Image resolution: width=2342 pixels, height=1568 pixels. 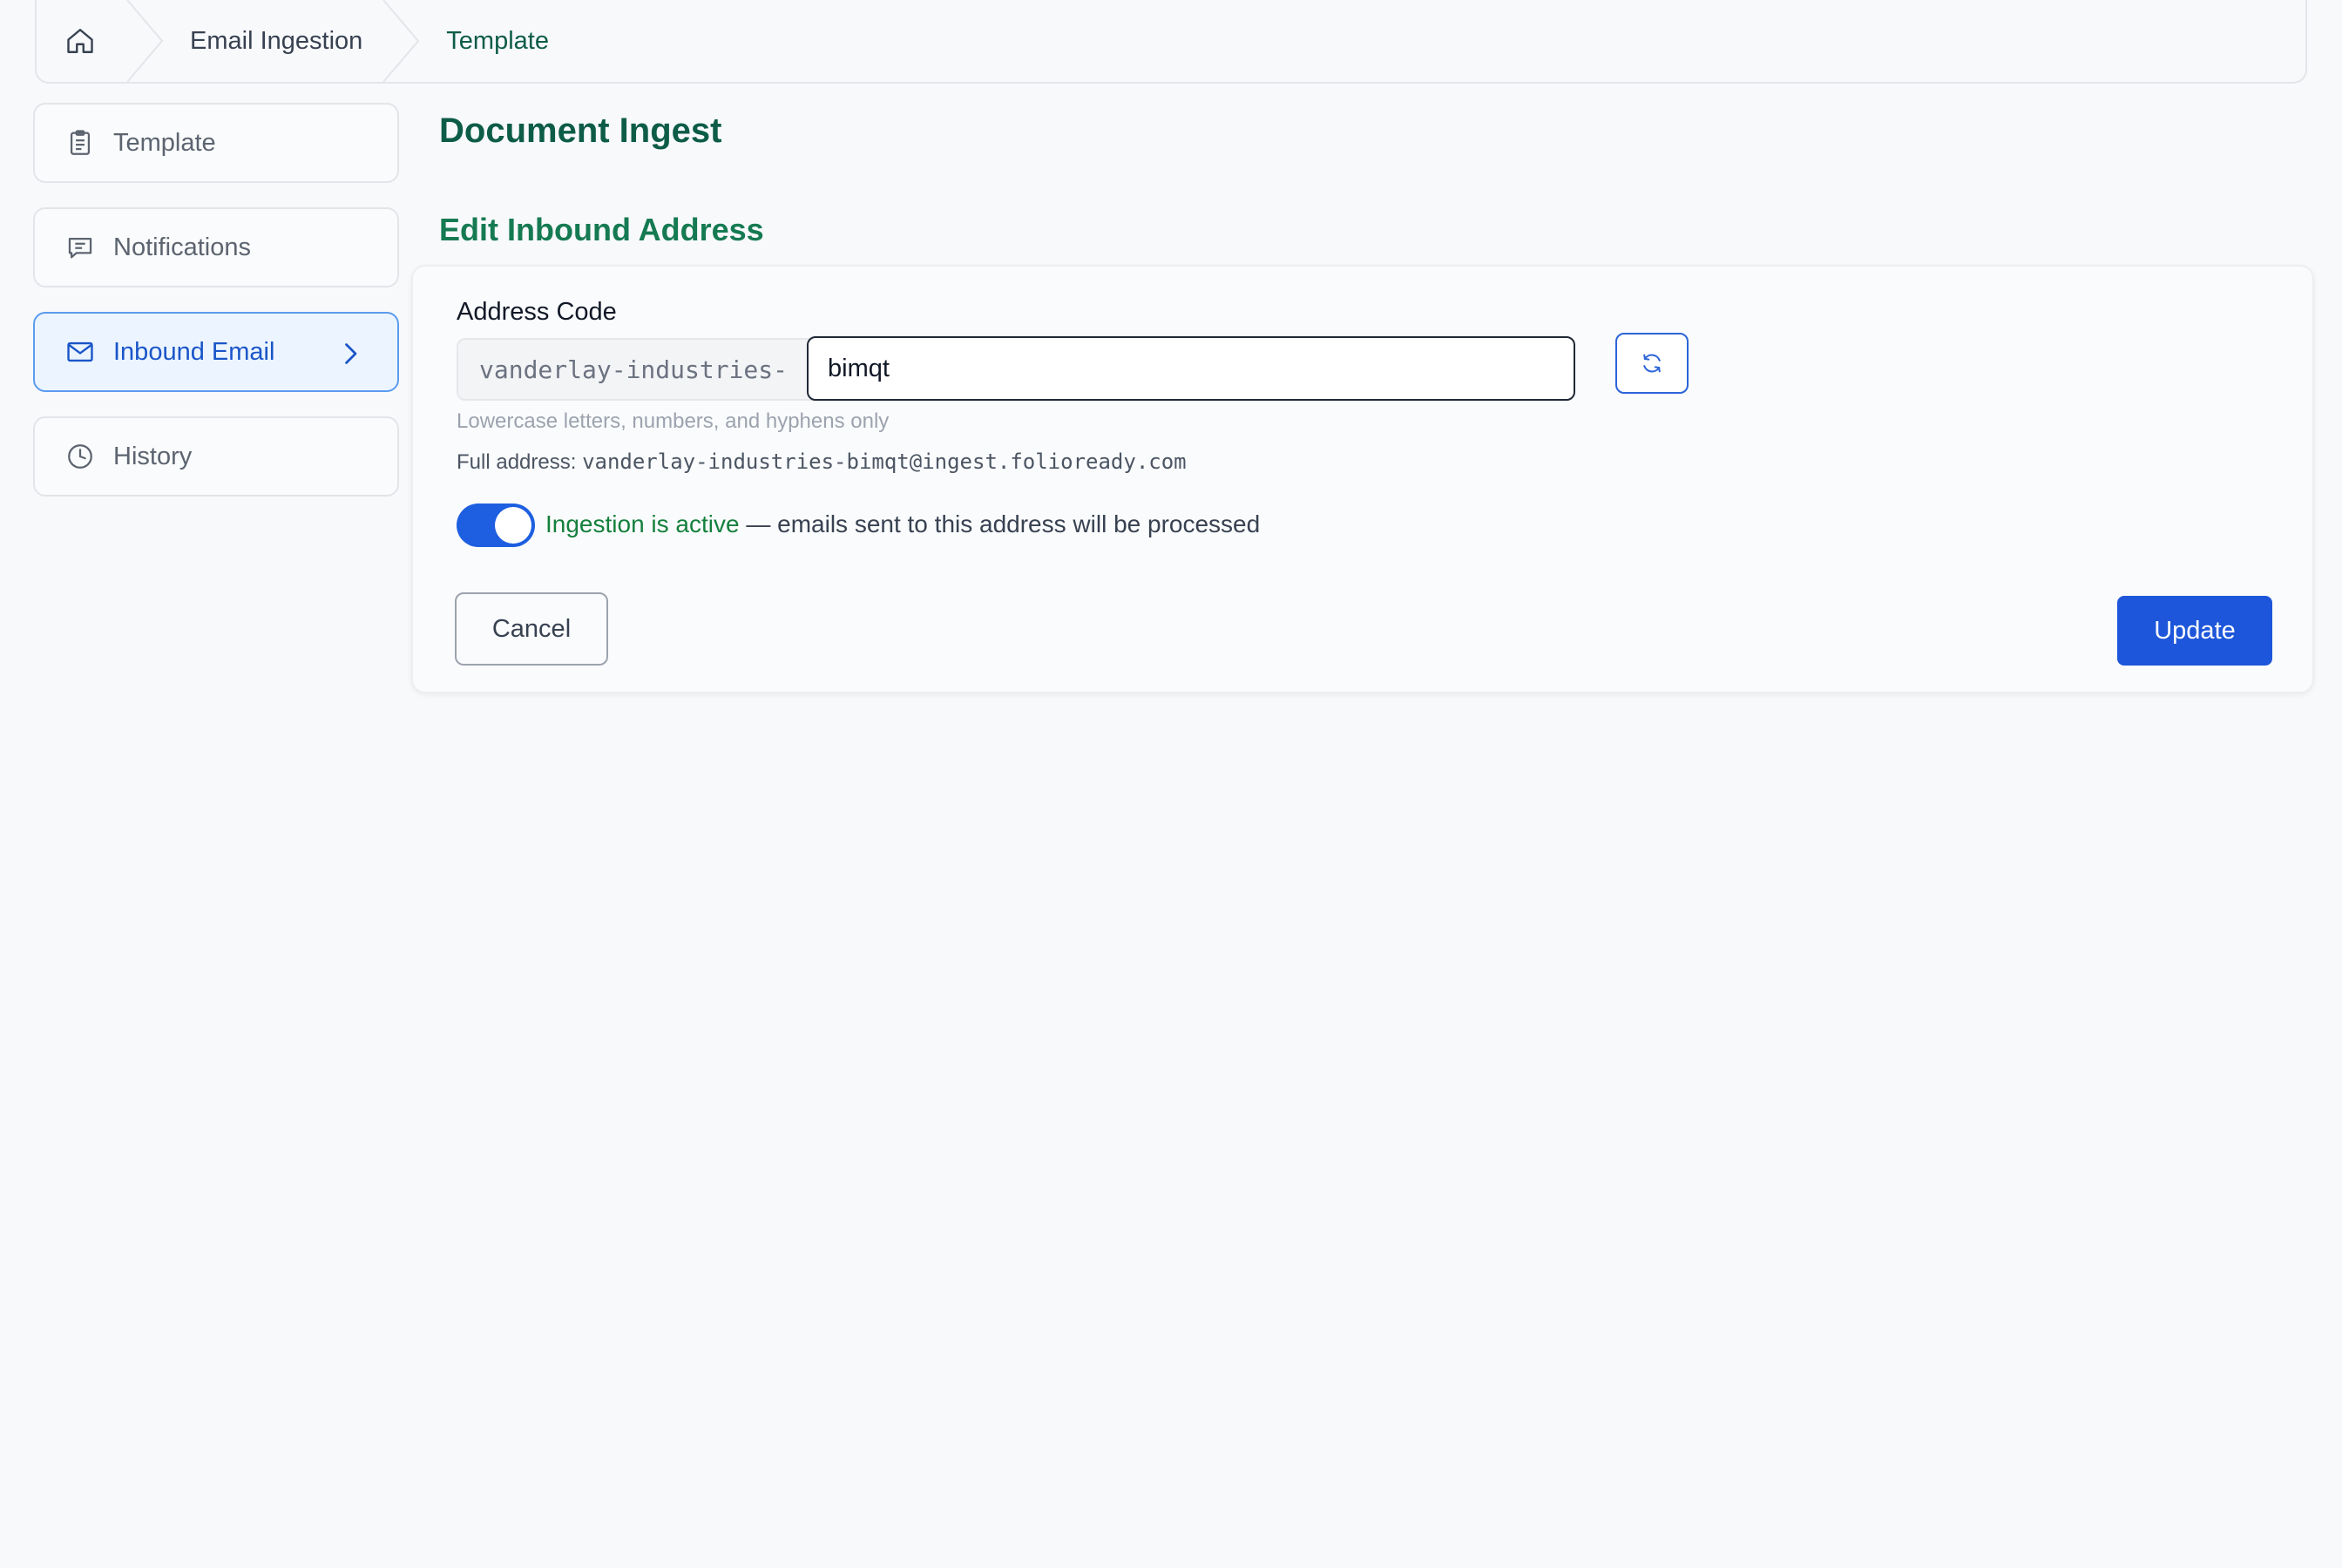 What do you see at coordinates (580, 131) in the screenshot?
I see `page-title: Document Ingest` at bounding box center [580, 131].